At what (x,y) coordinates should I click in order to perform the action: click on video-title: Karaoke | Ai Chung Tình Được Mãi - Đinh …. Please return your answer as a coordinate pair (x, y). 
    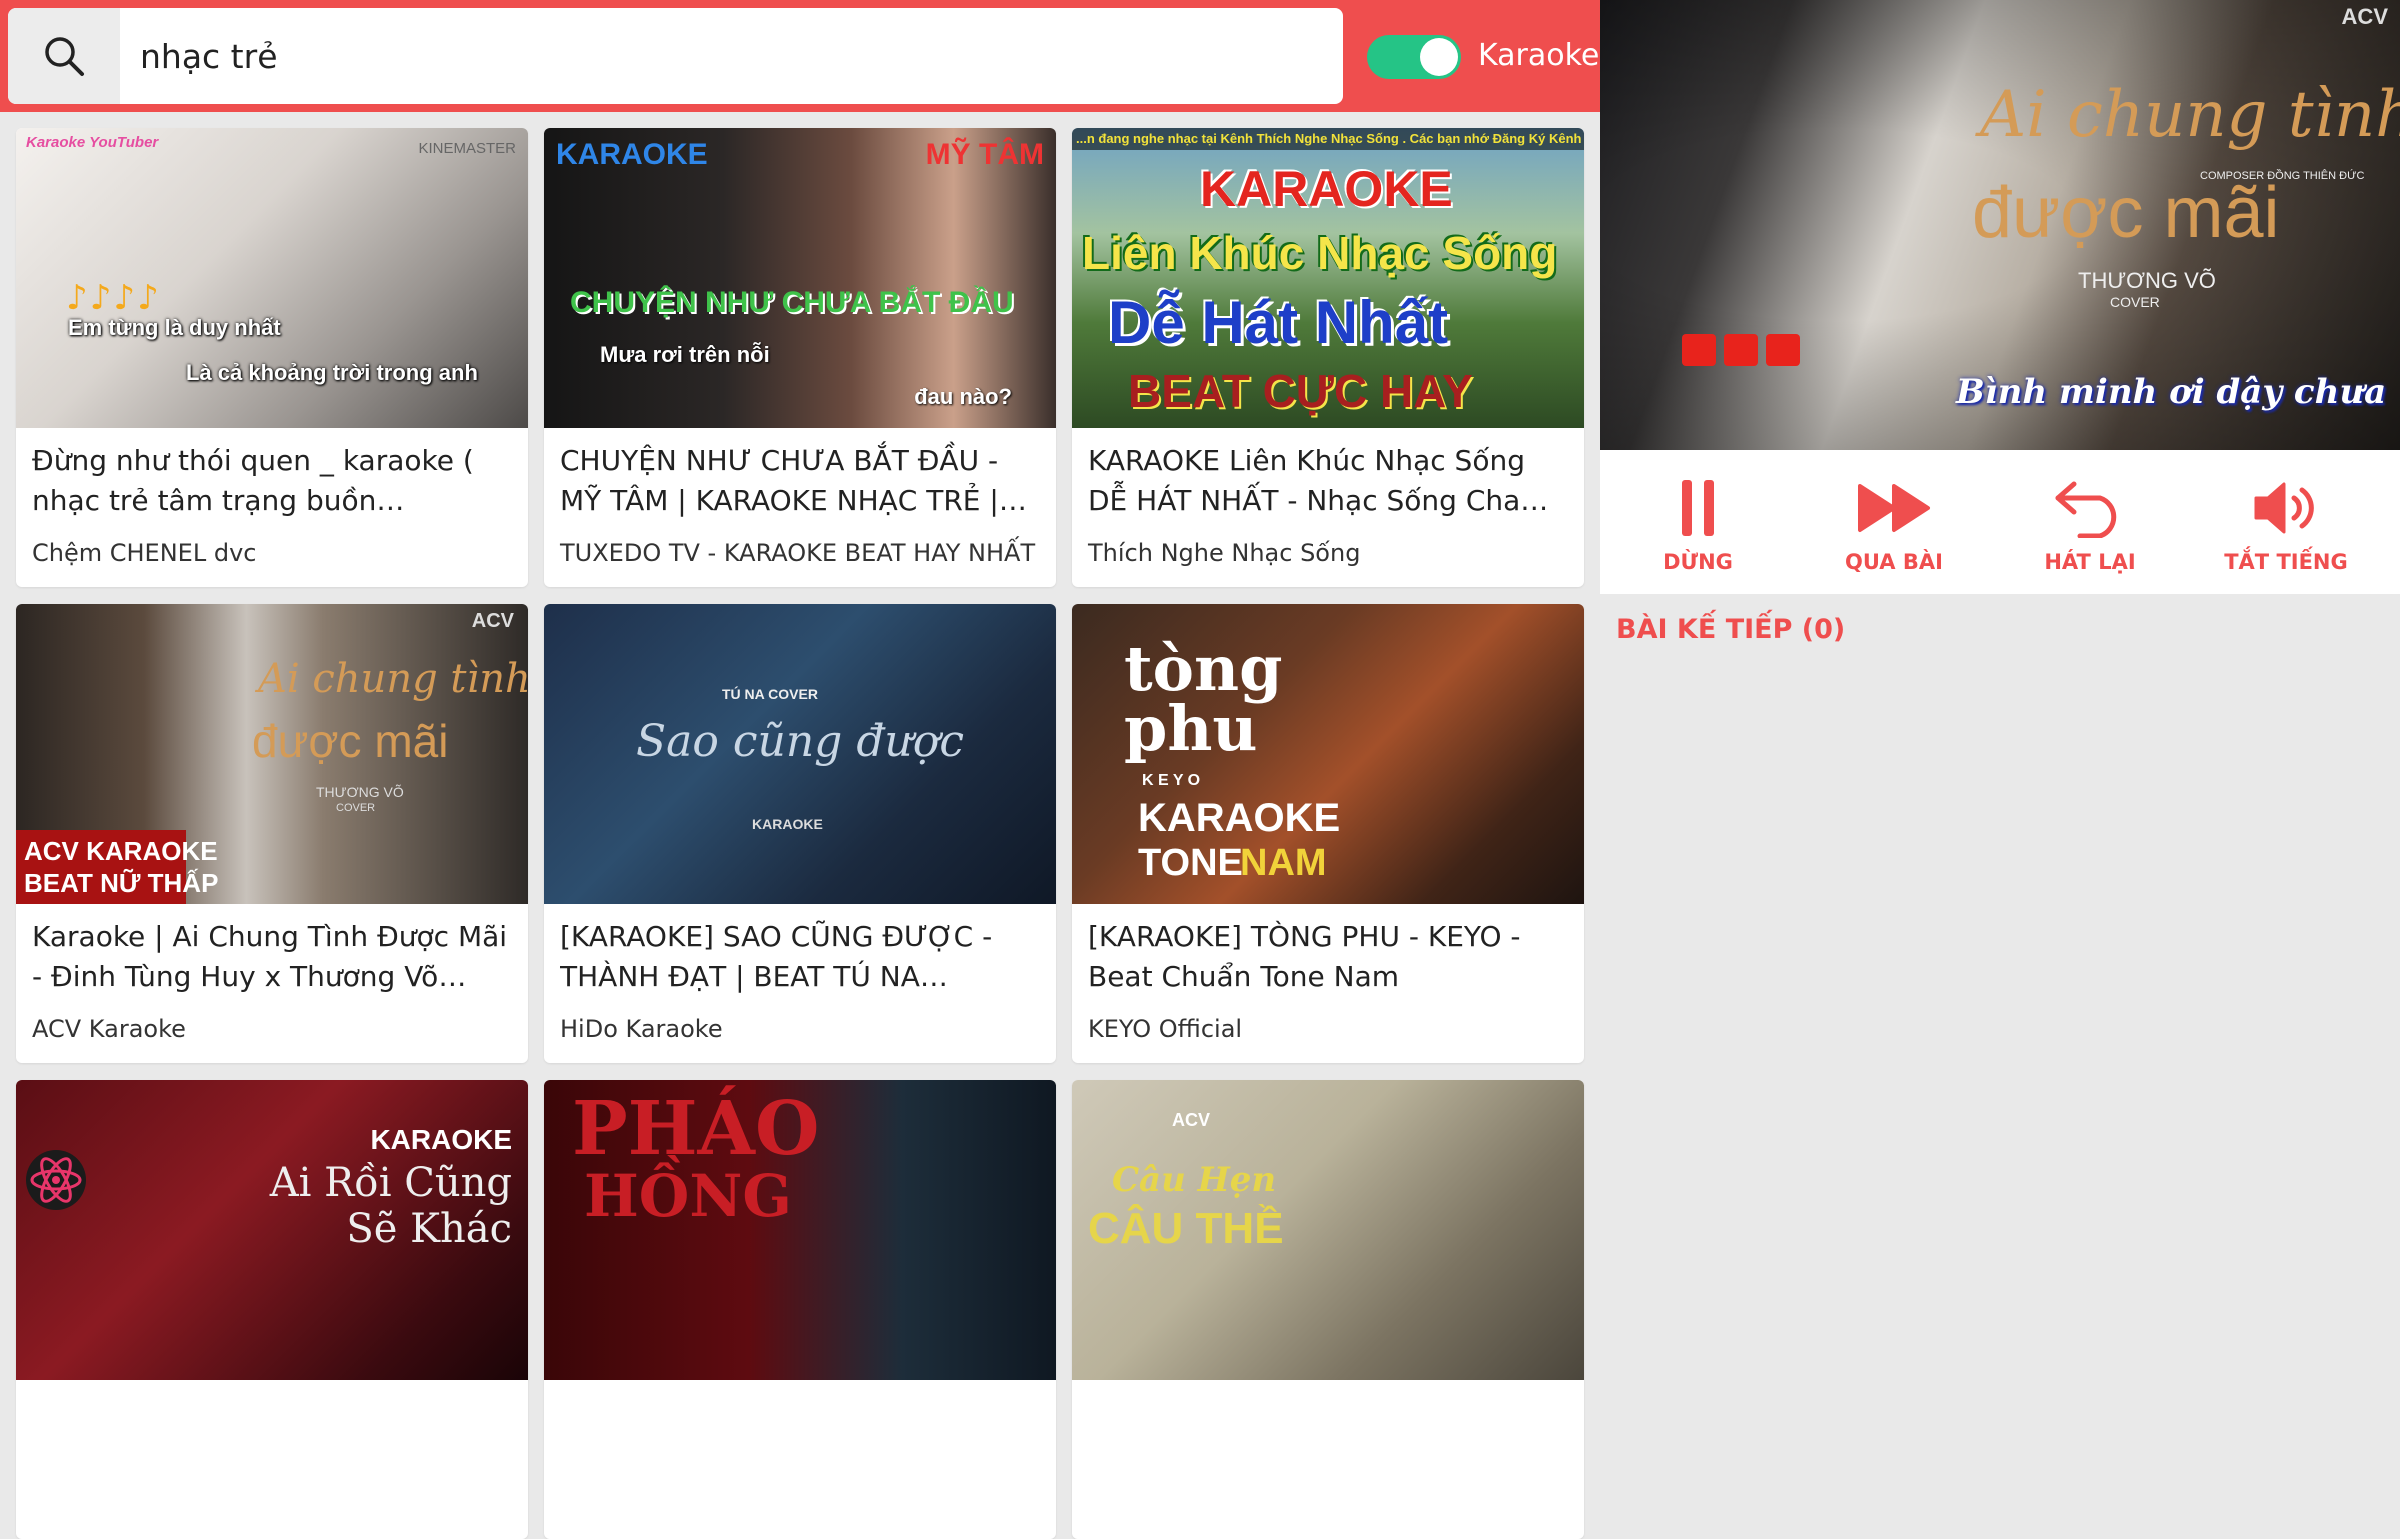
    Looking at the image, I should click on (270, 956).